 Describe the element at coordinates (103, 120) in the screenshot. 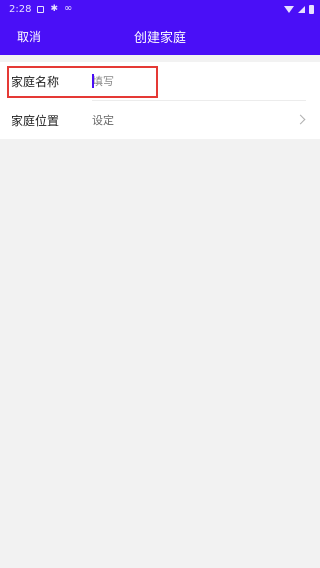

I see `home-location-value: 设定` at that location.